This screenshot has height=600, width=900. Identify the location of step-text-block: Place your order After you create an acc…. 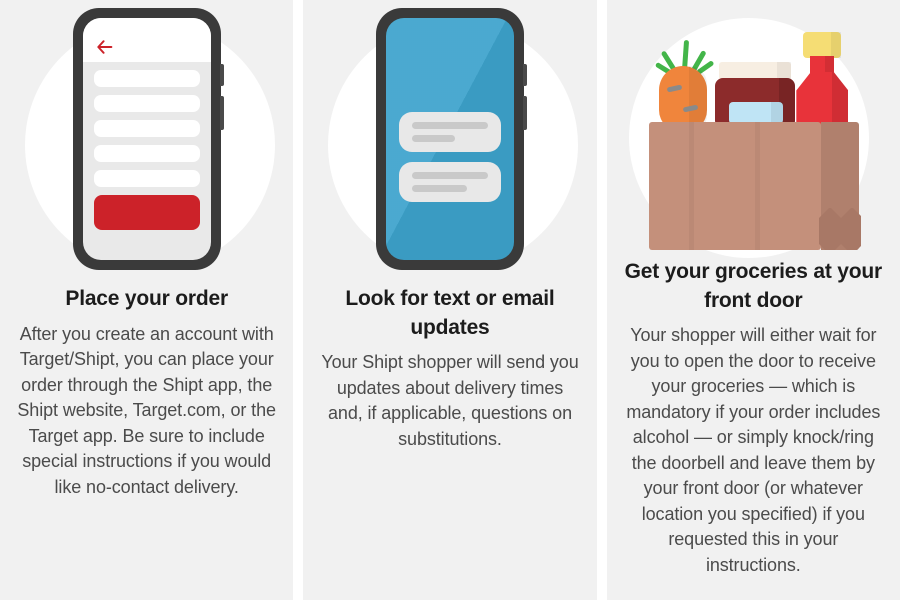
(146, 392).